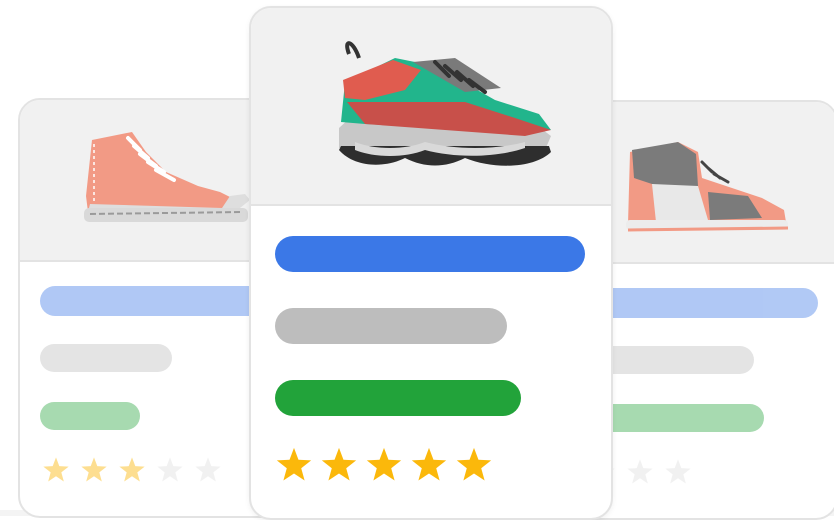 This screenshot has height=520, width=834. I want to click on basketball-sneaker-icon, so click(707, 187).